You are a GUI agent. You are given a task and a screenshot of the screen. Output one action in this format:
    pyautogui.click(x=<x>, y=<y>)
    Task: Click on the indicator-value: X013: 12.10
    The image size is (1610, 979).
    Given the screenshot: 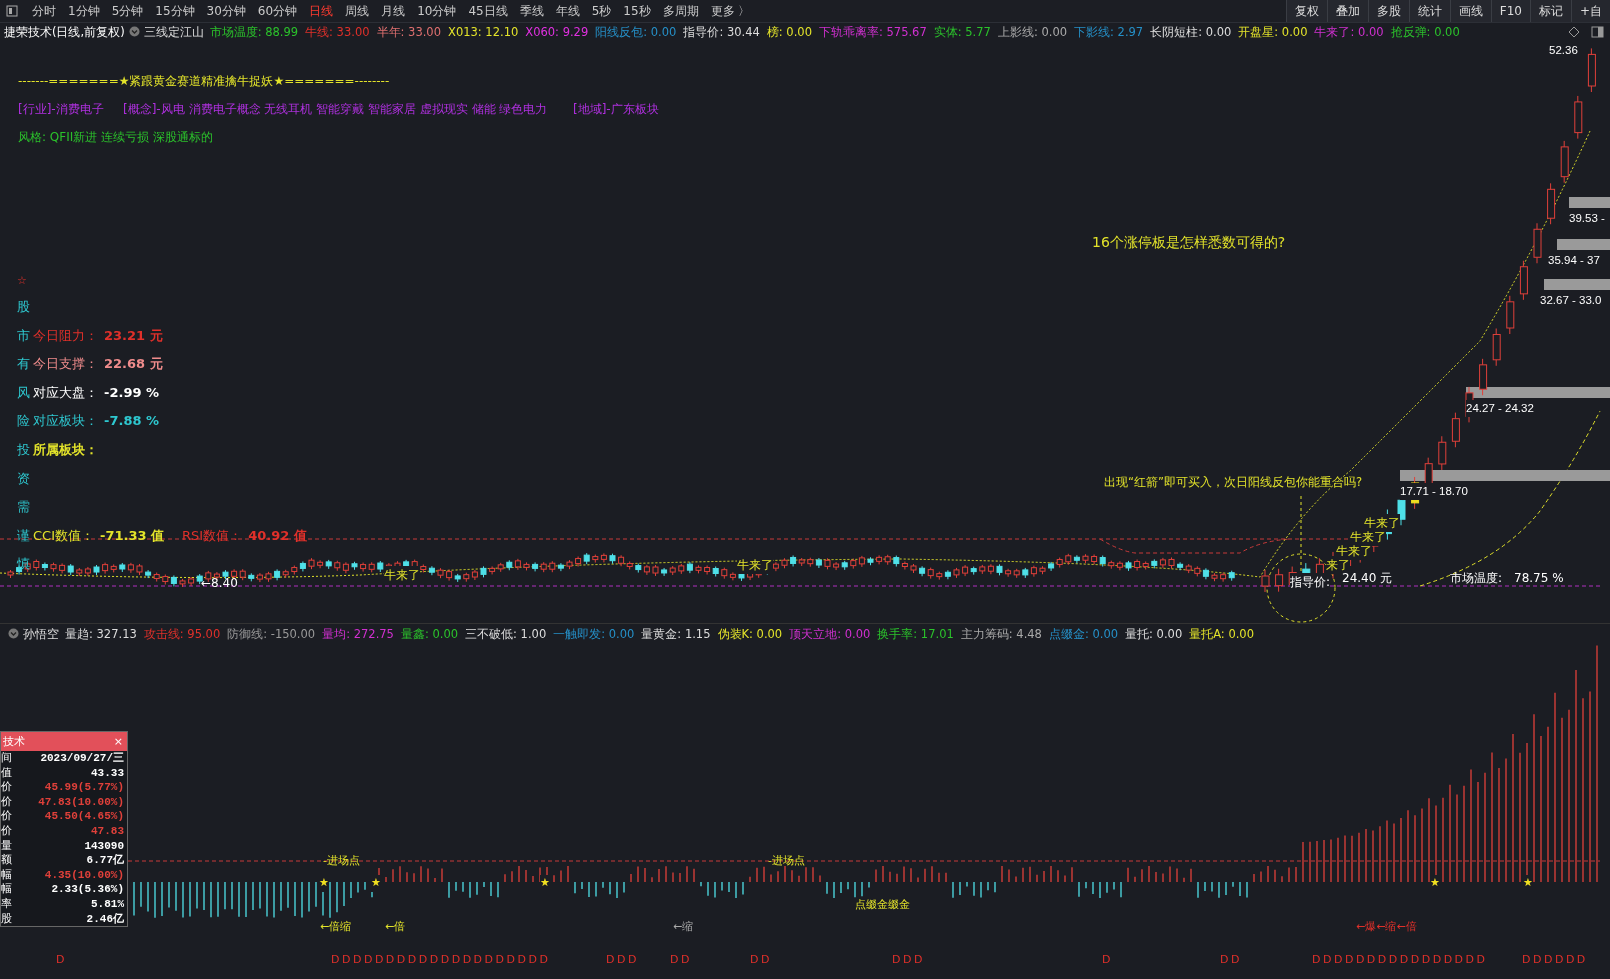 What is the action you would take?
    pyautogui.click(x=483, y=32)
    